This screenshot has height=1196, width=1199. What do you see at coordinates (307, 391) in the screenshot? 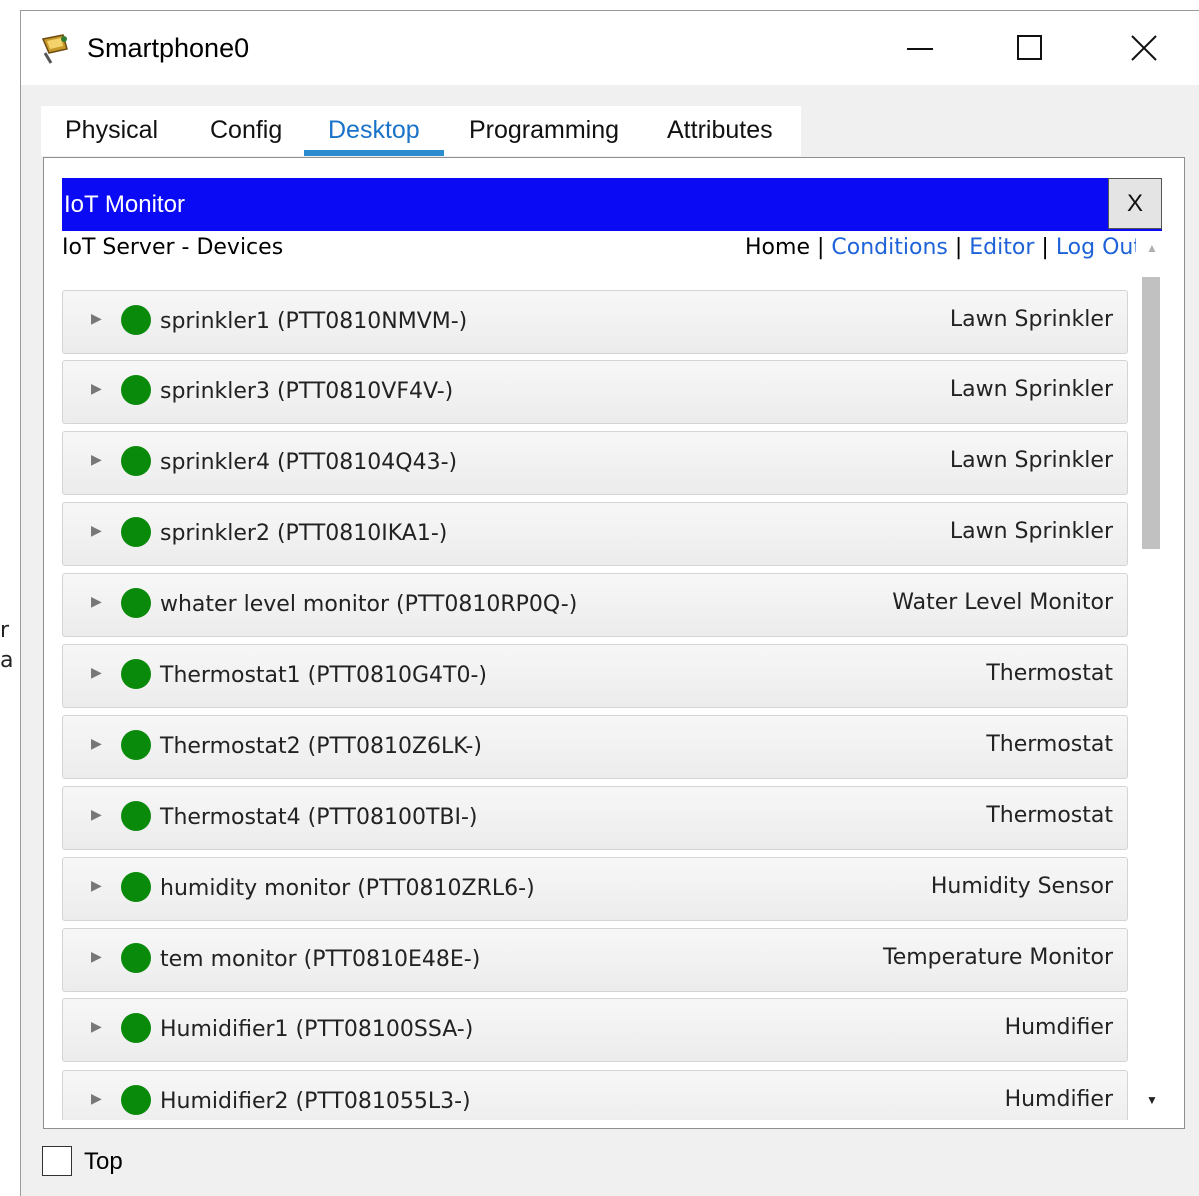
I see `device-name: sprinkler3 (PTT0810VF4V-)` at bounding box center [307, 391].